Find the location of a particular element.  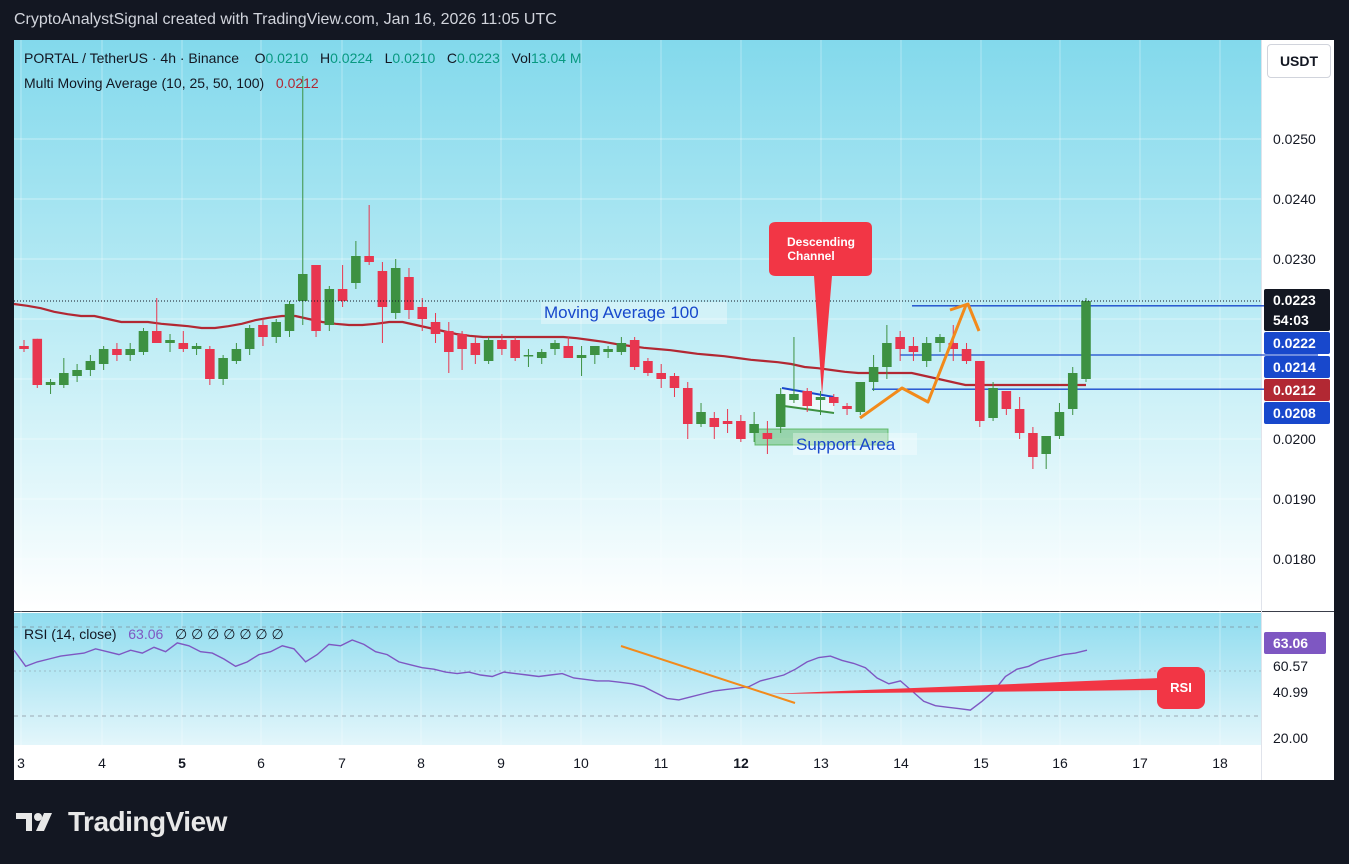

high-value: 0.0224 is located at coordinates (351, 58).